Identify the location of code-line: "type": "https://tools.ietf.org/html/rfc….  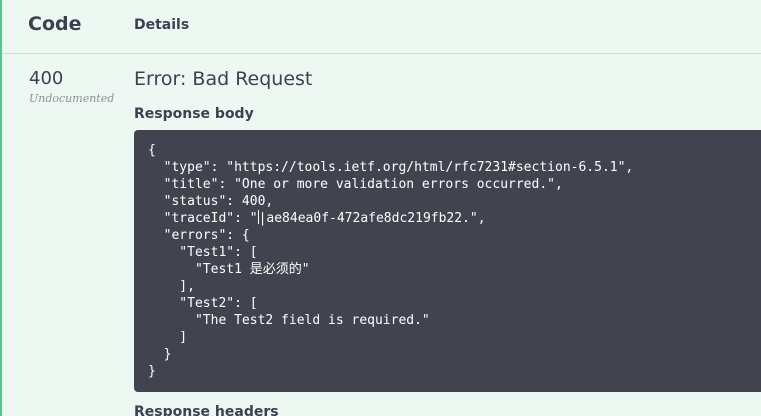
(391, 167).